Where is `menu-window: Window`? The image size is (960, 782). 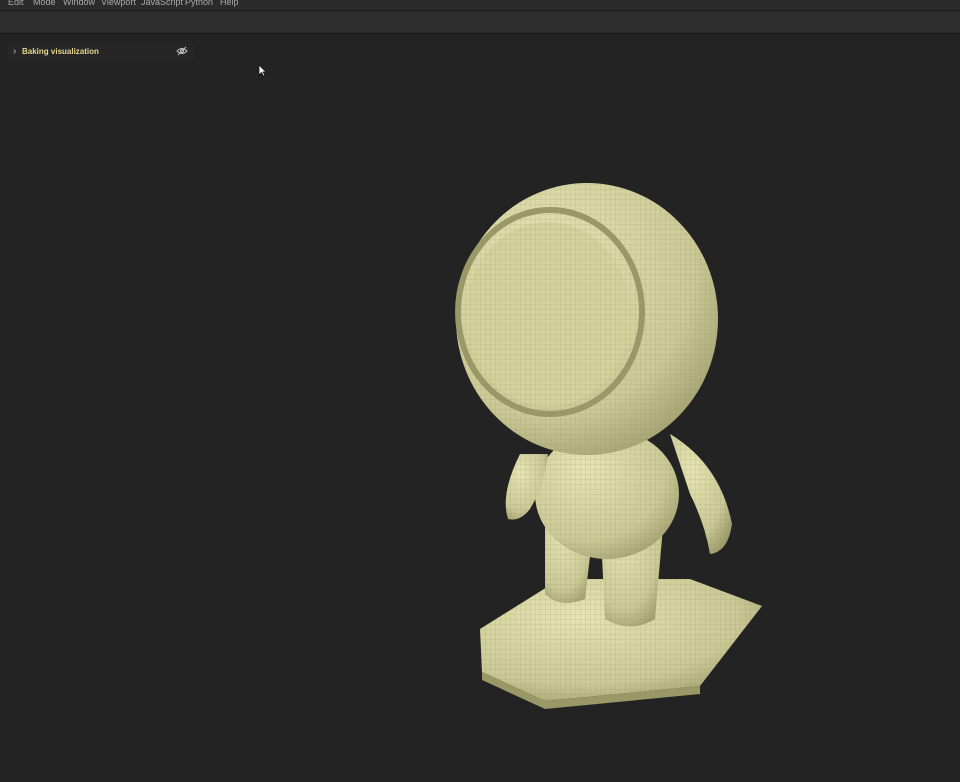
menu-window: Window is located at coordinates (79, 4).